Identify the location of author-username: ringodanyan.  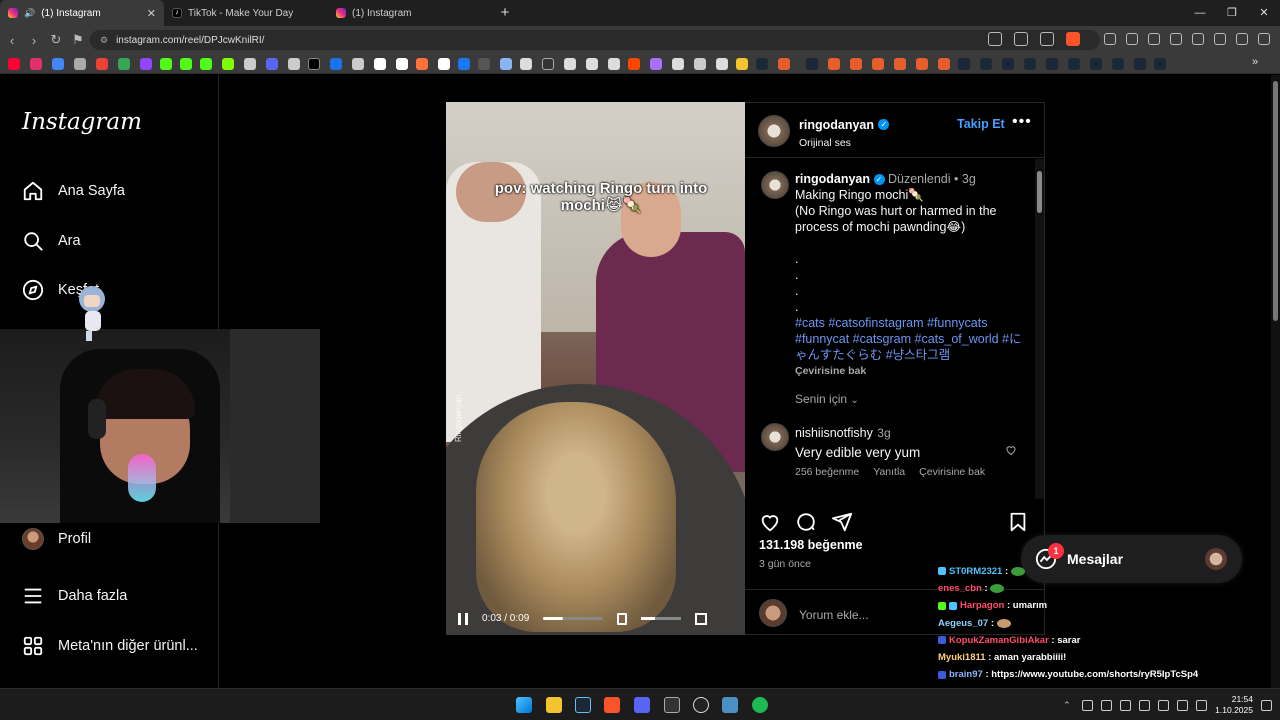
(836, 125).